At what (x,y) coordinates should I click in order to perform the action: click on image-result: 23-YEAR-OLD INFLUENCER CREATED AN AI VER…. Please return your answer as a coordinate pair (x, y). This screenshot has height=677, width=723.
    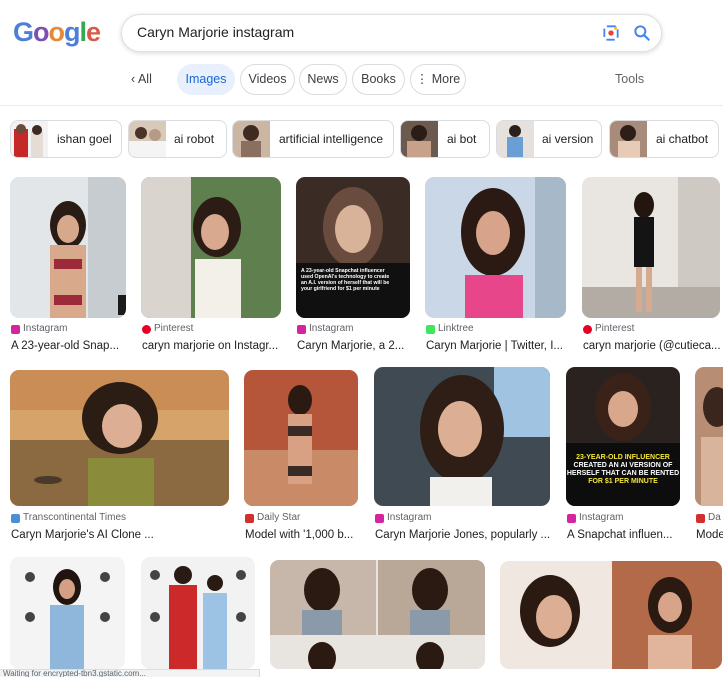
    Looking at the image, I should click on (623, 454).